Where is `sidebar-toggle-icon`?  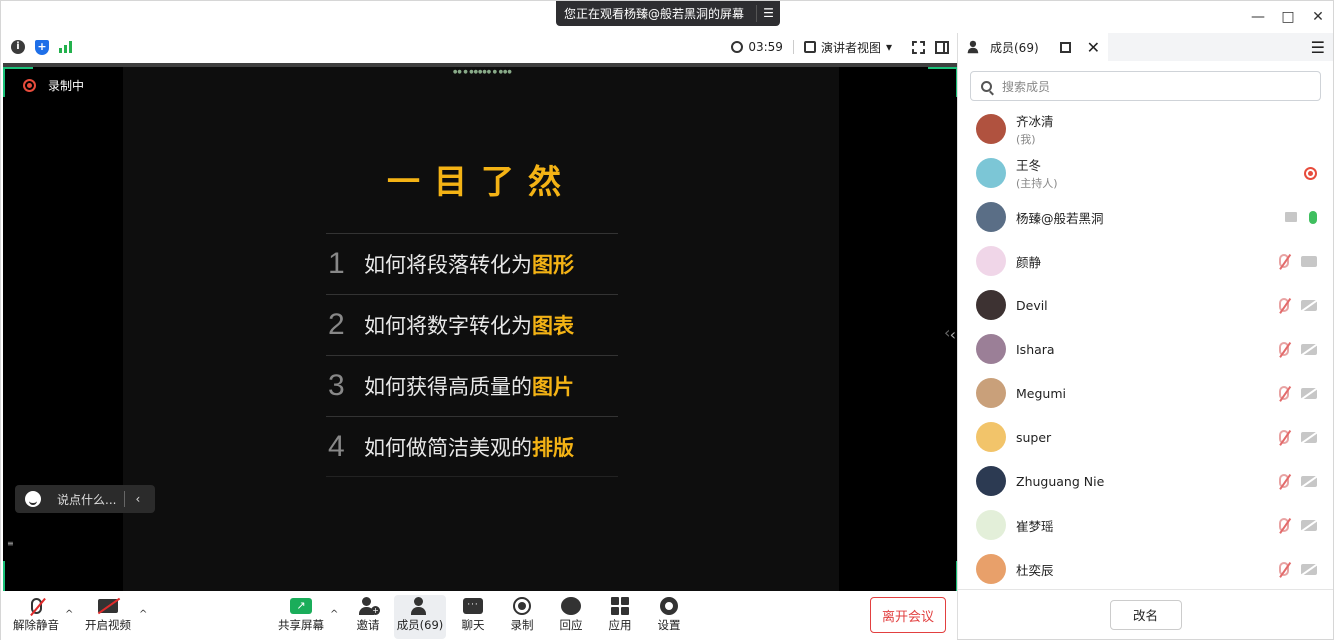
sidebar-toggle-icon is located at coordinates (942, 47).